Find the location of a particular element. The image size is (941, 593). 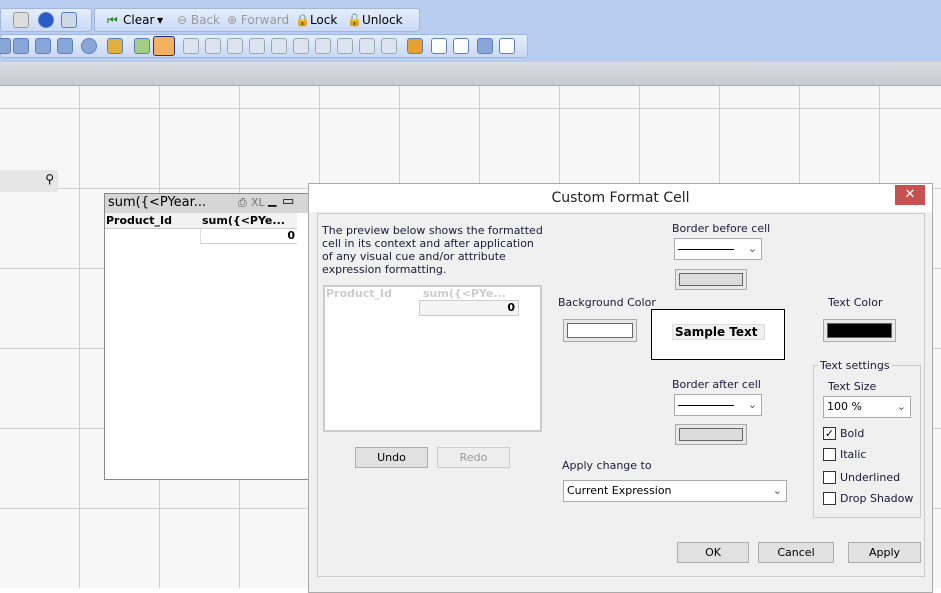

text-settings-label: Text settings is located at coordinates (855, 365).